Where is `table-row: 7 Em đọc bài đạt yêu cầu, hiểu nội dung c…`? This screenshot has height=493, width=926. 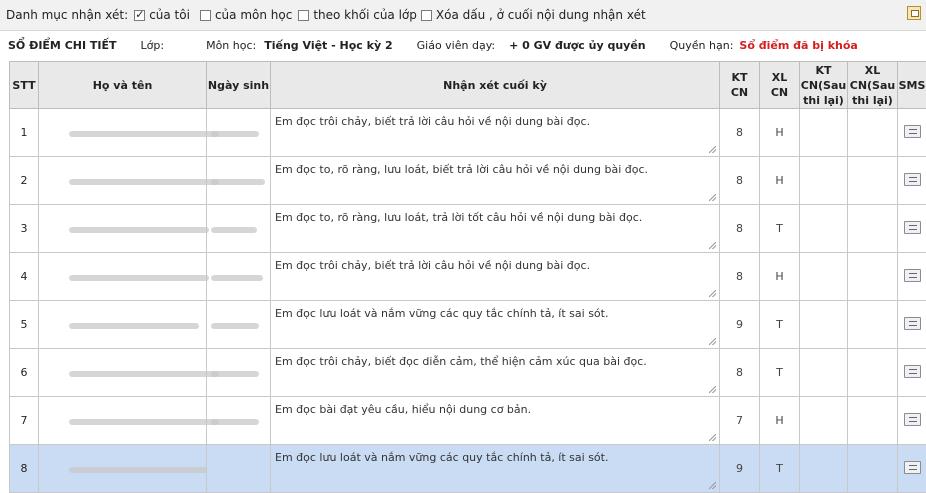
table-row: 7 Em đọc bài đạt yêu cầu, hiểu nội dung c… is located at coordinates (468, 421).